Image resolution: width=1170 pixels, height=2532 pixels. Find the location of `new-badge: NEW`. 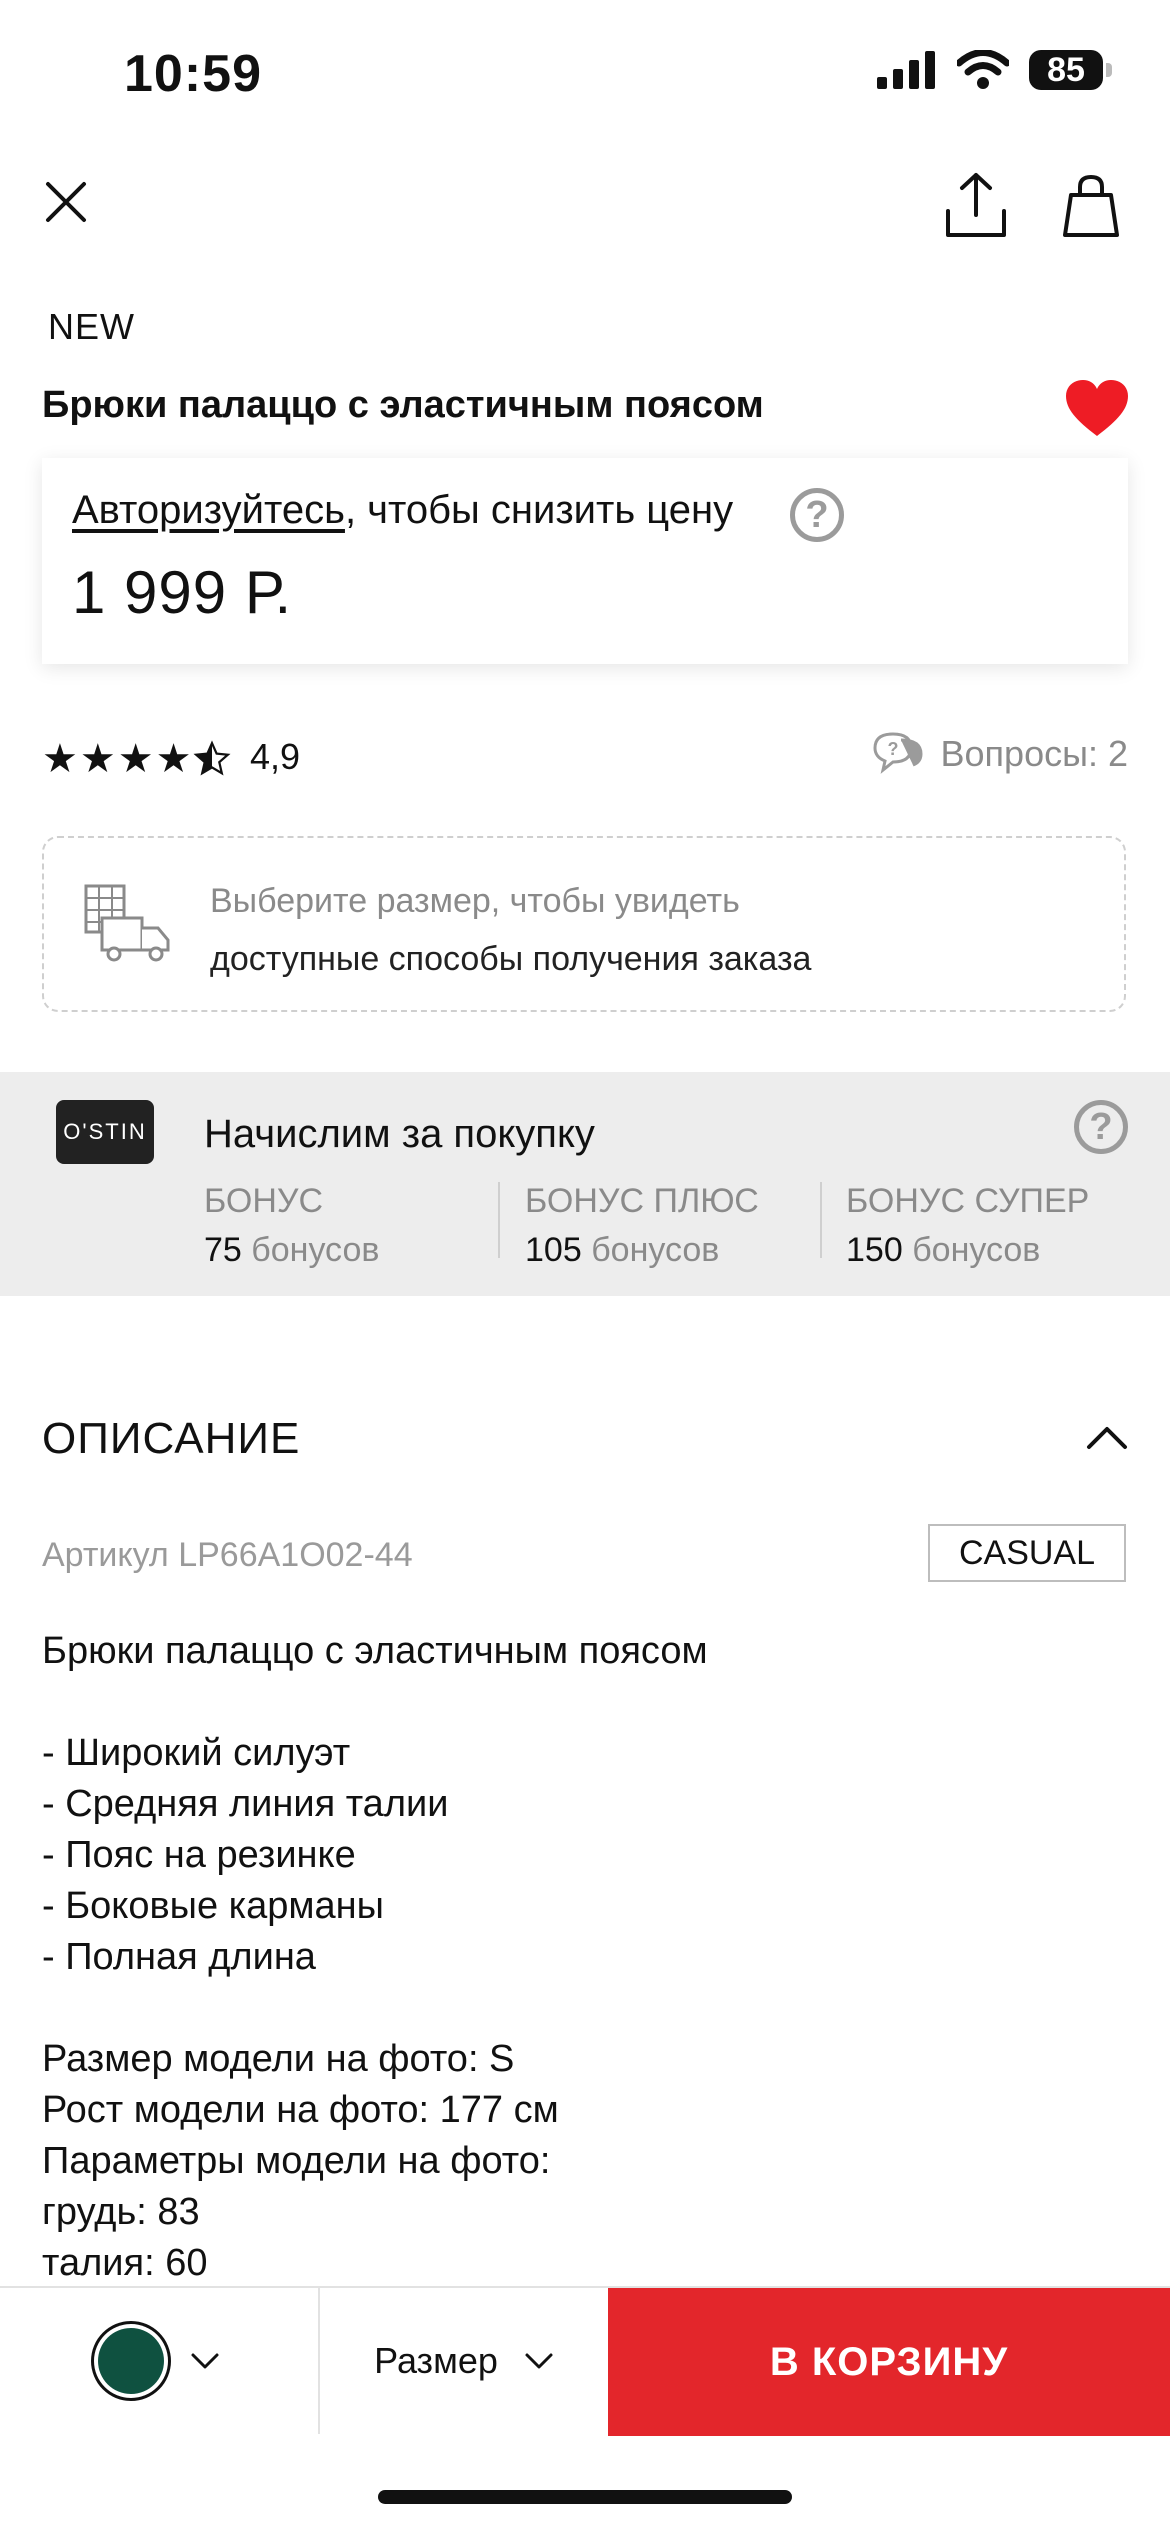

new-badge: NEW is located at coordinates (91, 326).